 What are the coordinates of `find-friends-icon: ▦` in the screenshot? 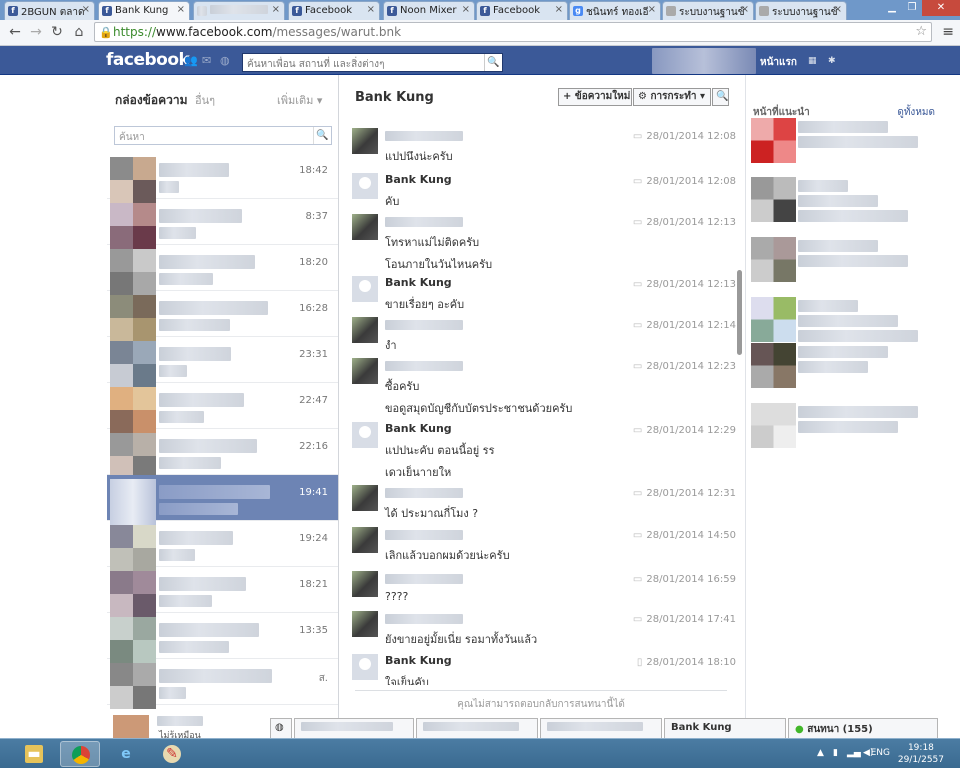 It's located at (812, 61).